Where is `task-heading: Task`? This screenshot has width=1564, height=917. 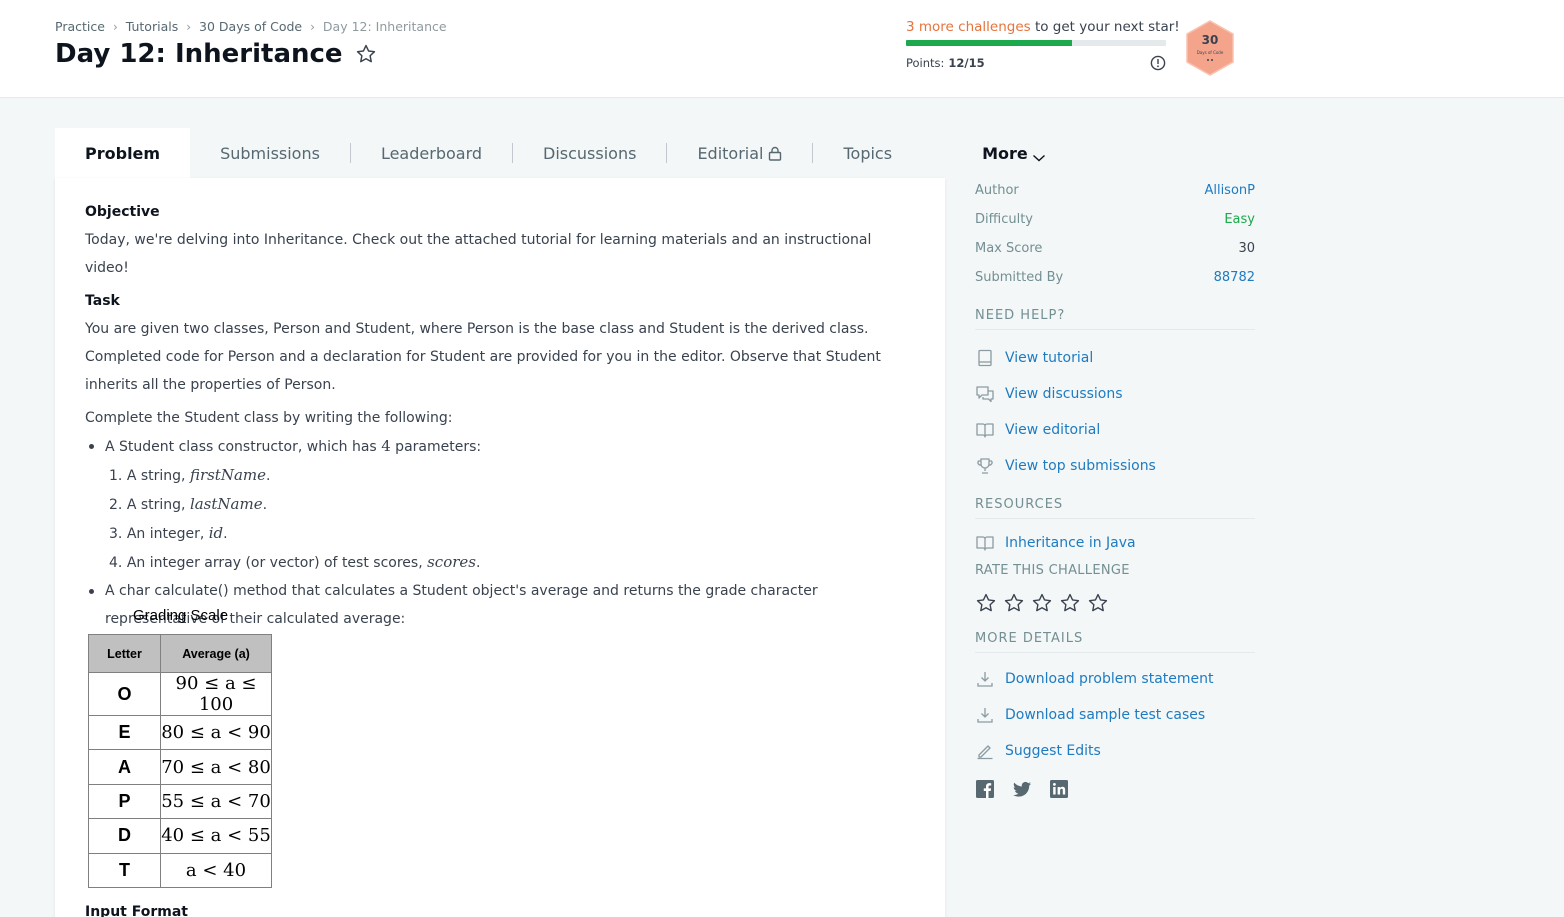
task-heading: Task is located at coordinates (102, 301).